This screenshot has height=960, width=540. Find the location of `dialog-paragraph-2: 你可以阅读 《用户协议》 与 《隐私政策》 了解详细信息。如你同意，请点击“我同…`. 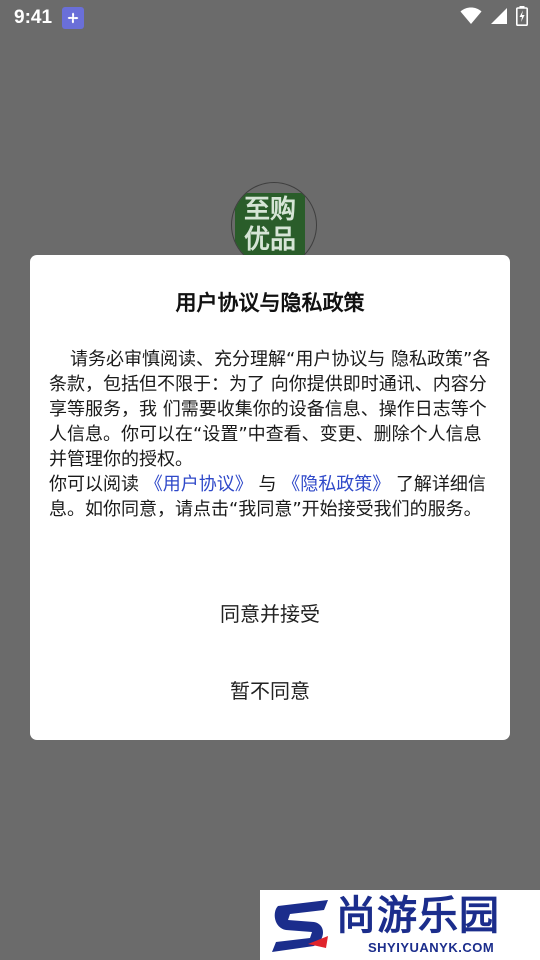

dialog-paragraph-2: 你可以阅读 《用户协议》 与 《隐私政策》 了解详细信息。如你同意，请点击“我同… is located at coordinates (273, 497).